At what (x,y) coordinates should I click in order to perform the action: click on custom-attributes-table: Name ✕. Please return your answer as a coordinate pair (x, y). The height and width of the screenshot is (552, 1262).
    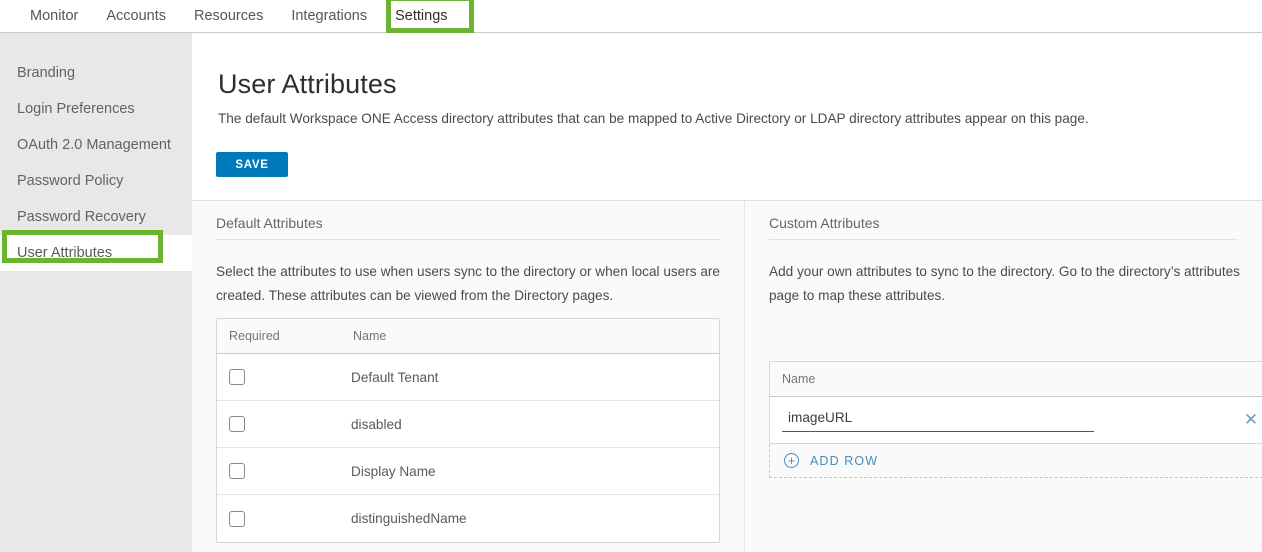
    Looking at the image, I should click on (1015, 402).